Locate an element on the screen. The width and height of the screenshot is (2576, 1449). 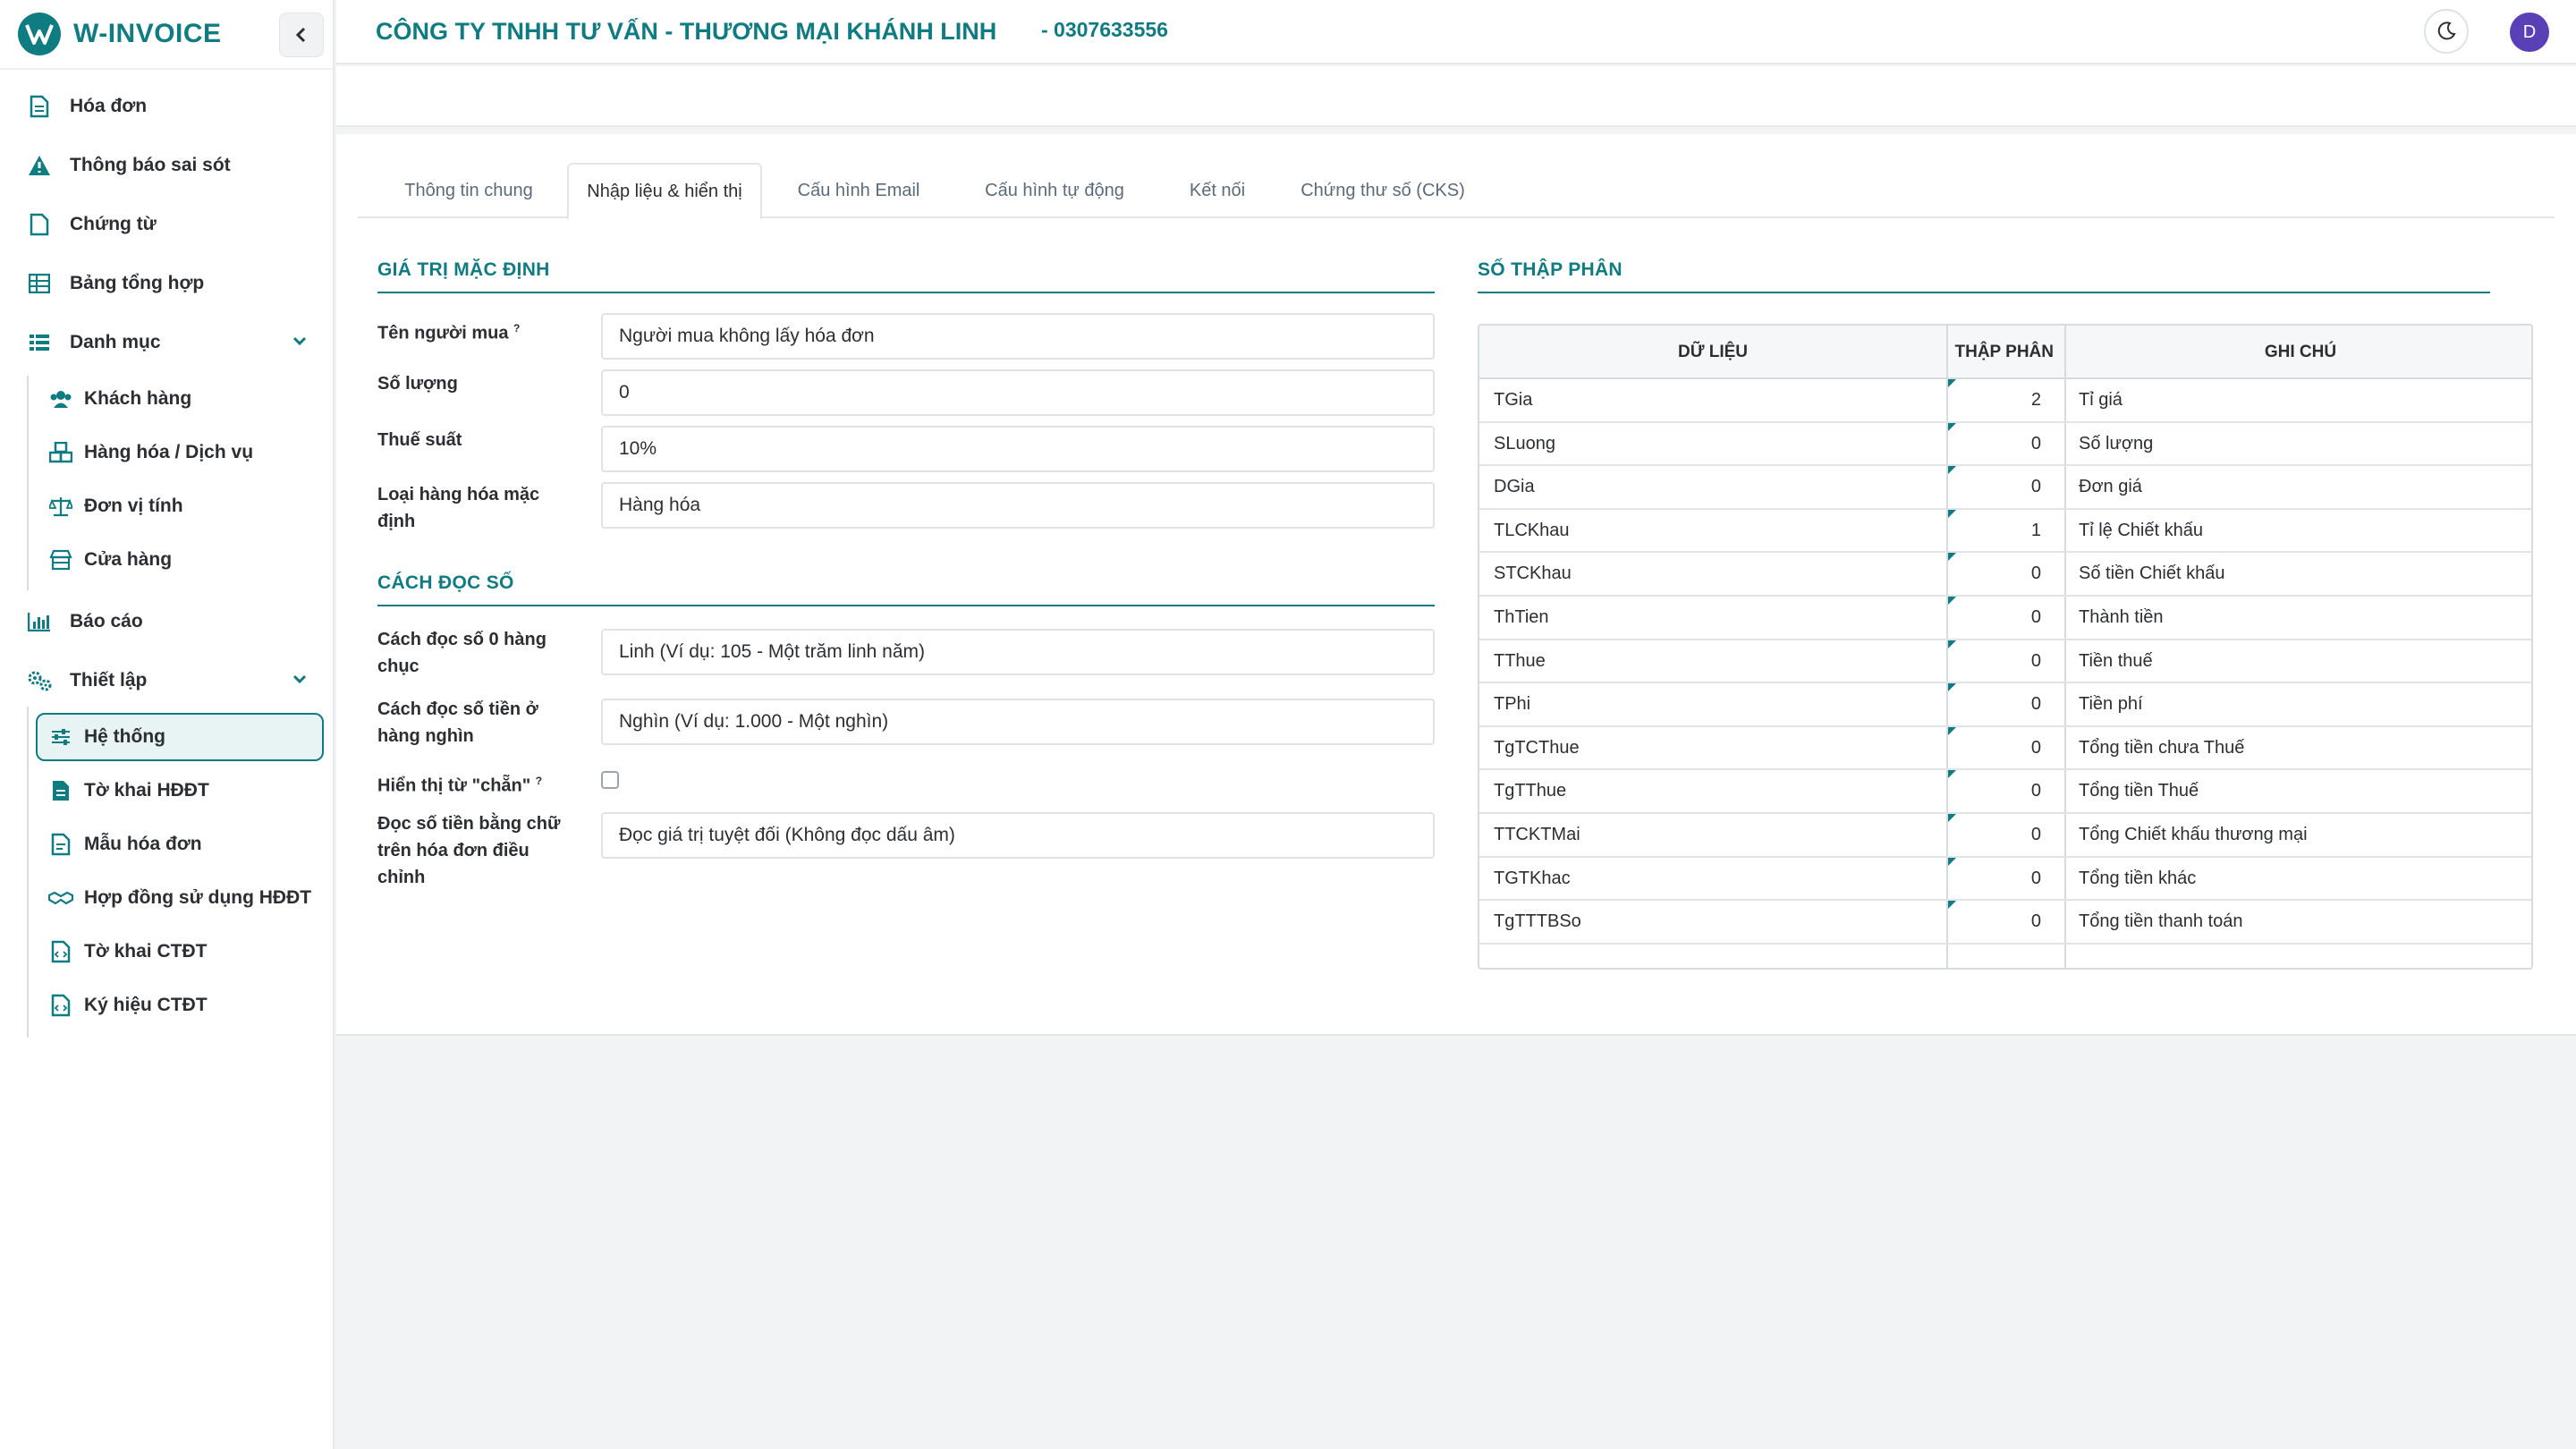
sidebar-item-ky-hieu-ctdt: Ký hiệu CTĐT is located at coordinates (167, 1005).